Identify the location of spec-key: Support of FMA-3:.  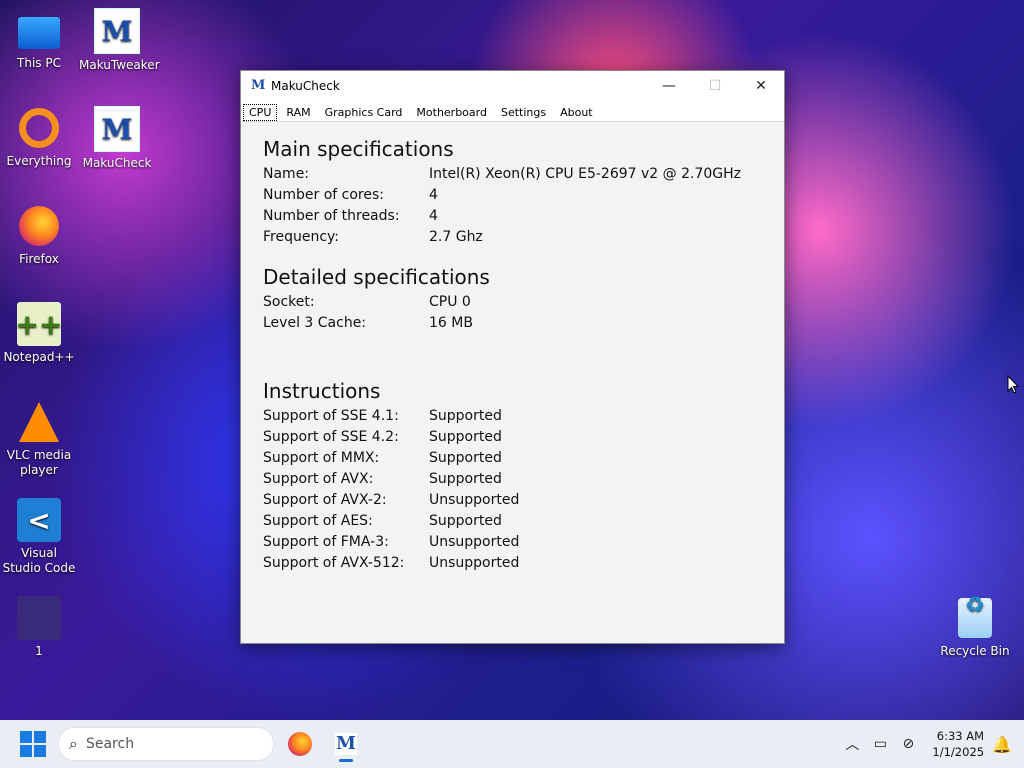
(326, 542).